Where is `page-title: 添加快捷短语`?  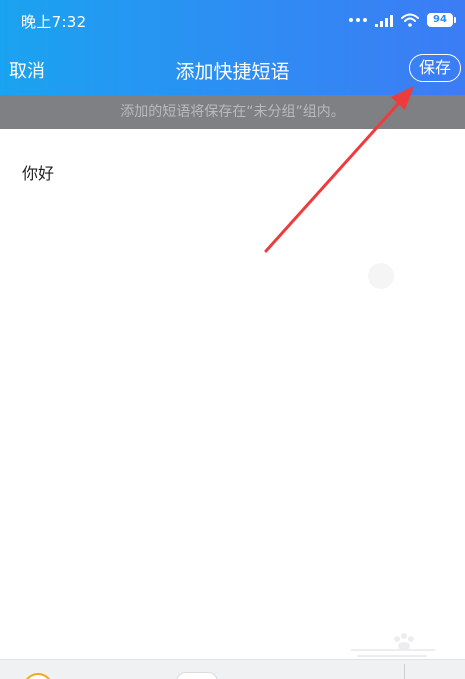 page-title: 添加快捷短语 is located at coordinates (232, 72).